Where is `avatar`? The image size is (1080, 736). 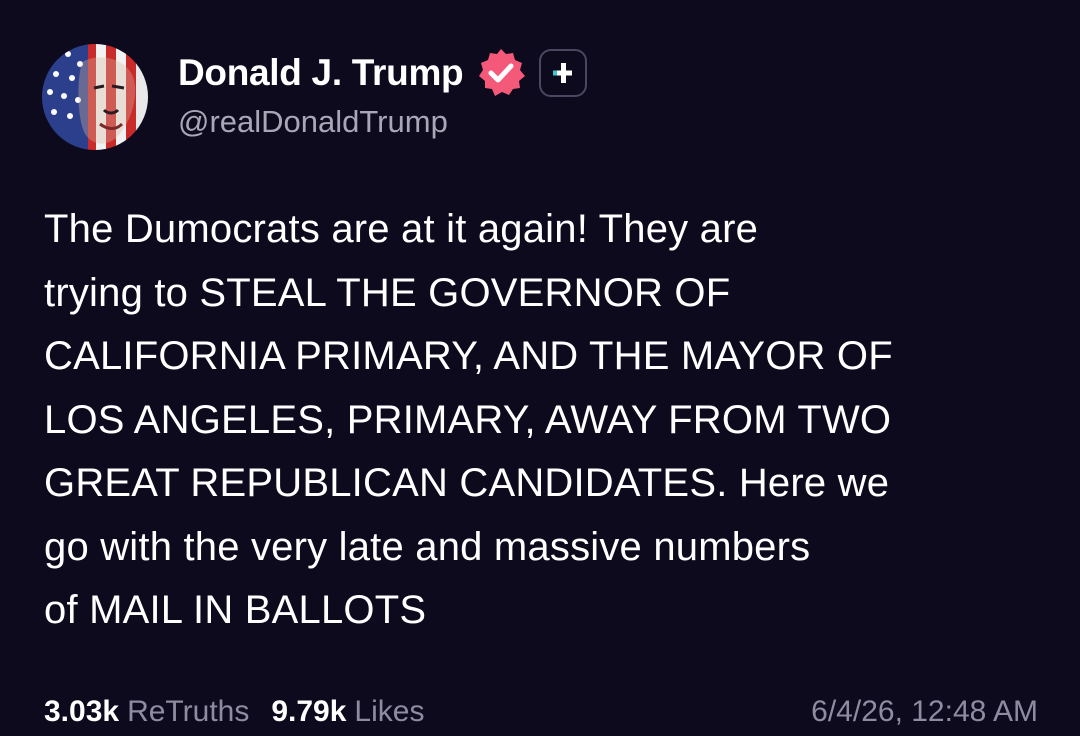 avatar is located at coordinates (95, 97).